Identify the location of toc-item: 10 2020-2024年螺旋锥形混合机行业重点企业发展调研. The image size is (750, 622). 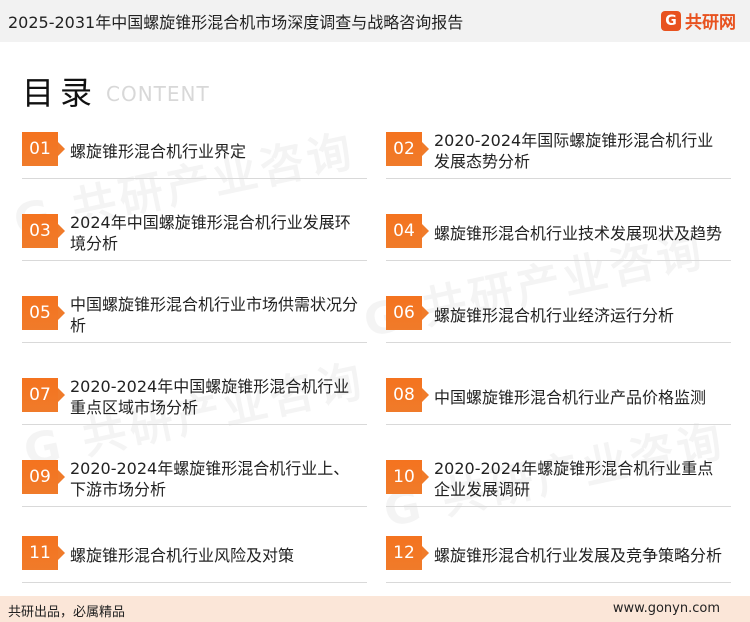
(558, 477).